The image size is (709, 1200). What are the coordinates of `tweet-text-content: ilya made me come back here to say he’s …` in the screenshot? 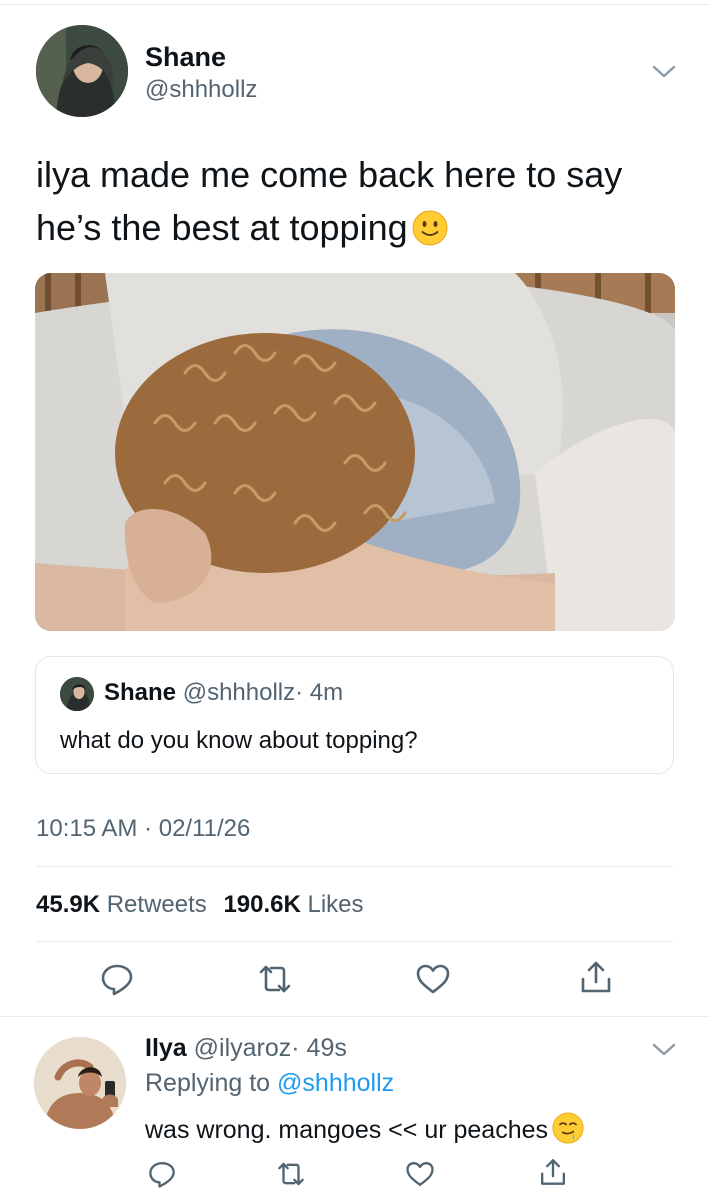 It's located at (329, 201).